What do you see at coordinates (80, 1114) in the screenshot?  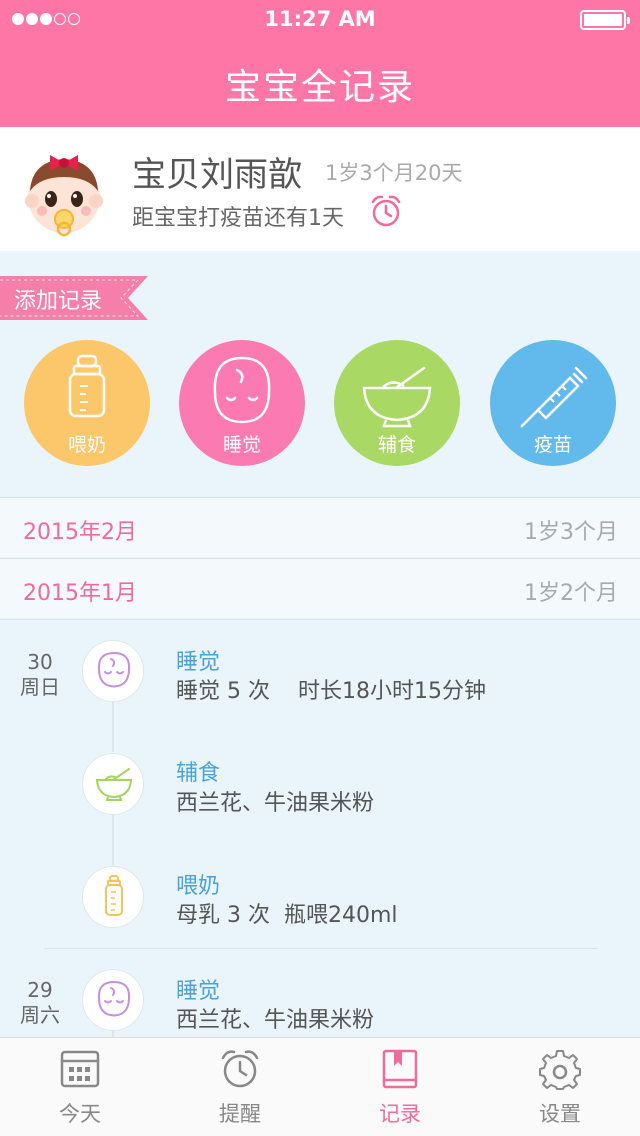 I see `tab-label: 今天` at bounding box center [80, 1114].